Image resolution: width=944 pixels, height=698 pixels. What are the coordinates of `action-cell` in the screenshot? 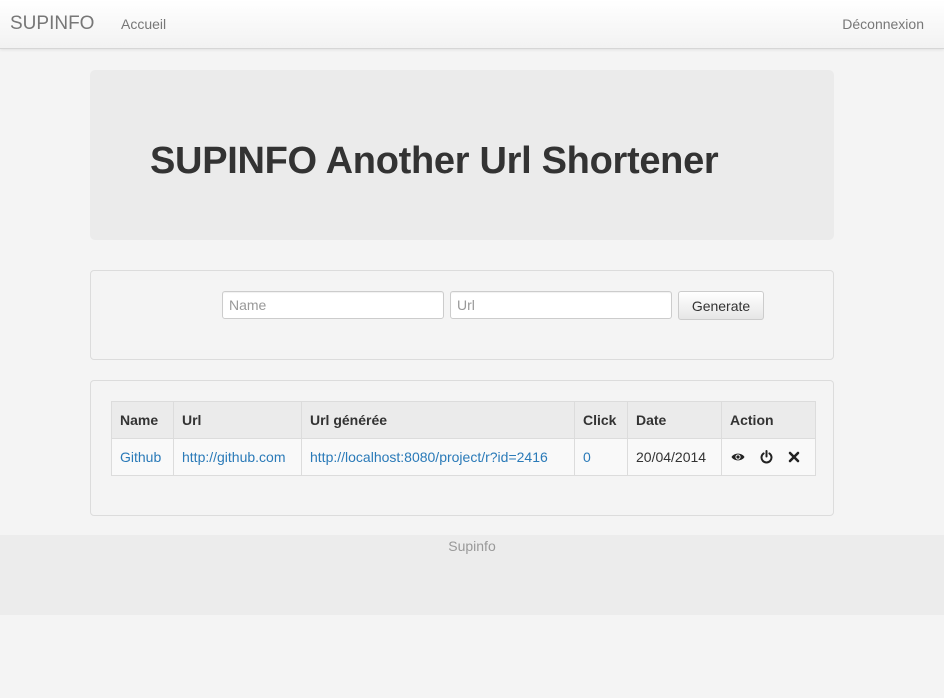 It's located at (768, 457).